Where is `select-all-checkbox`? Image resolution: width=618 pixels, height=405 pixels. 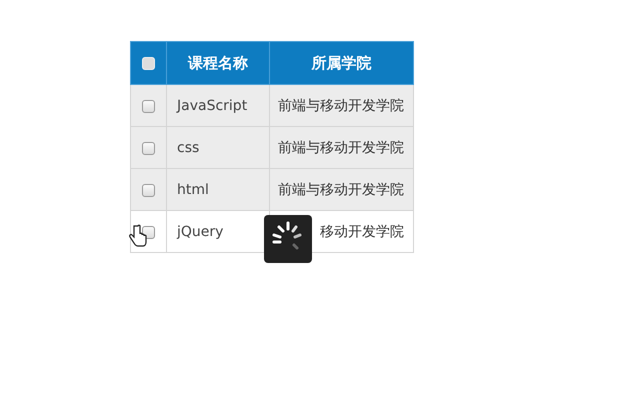 select-all-checkbox is located at coordinates (148, 63).